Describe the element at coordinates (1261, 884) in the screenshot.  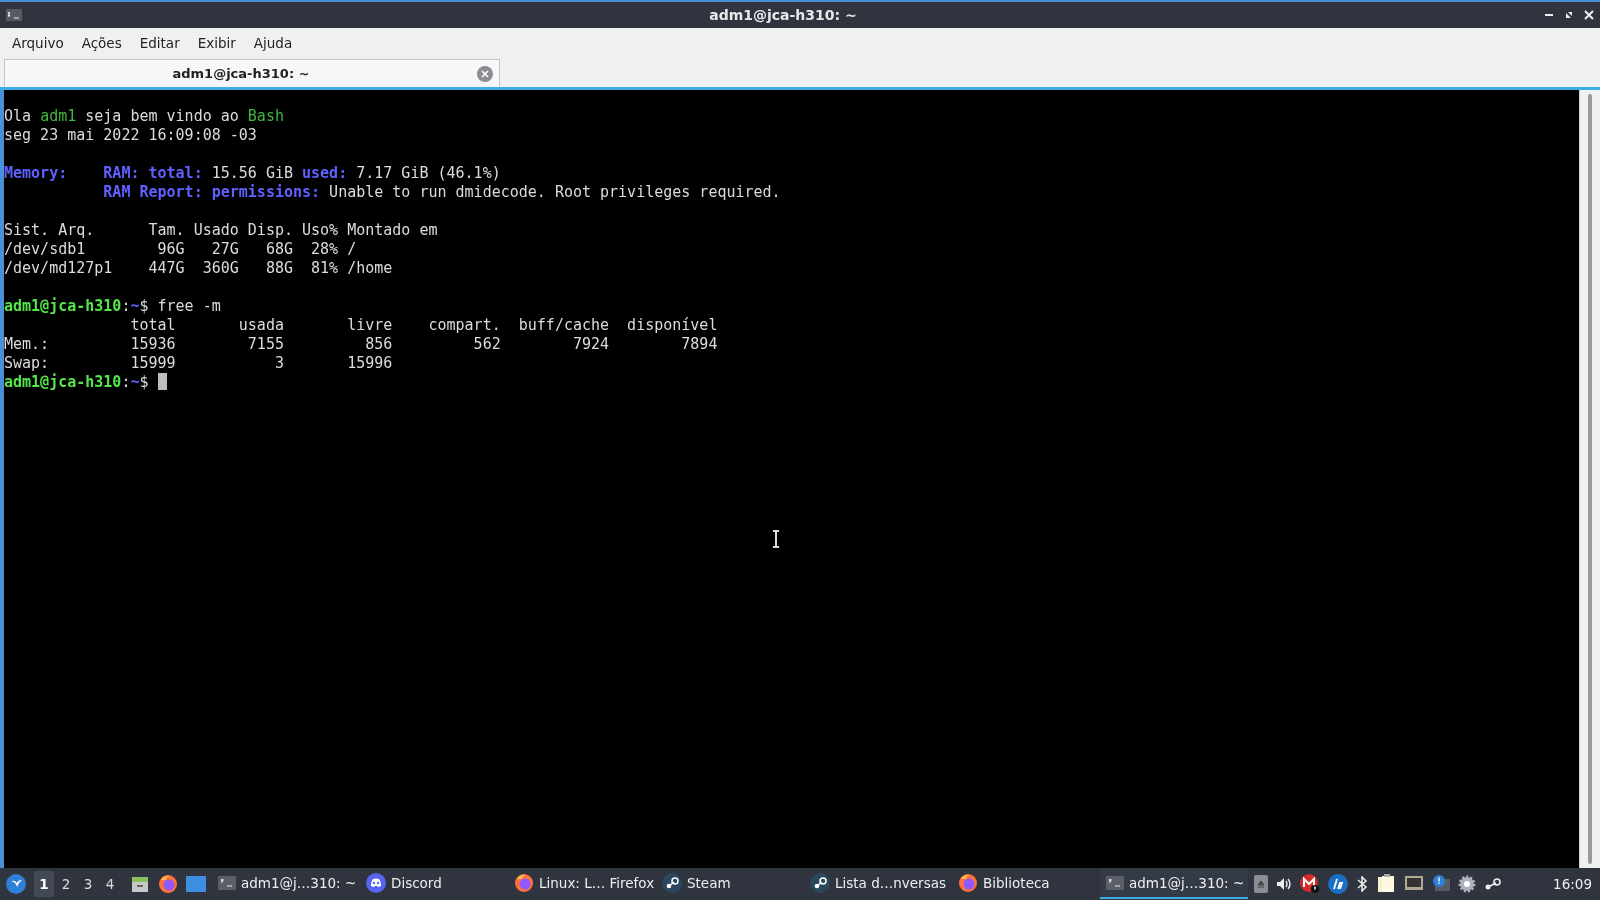
I see `drive-icon` at that location.